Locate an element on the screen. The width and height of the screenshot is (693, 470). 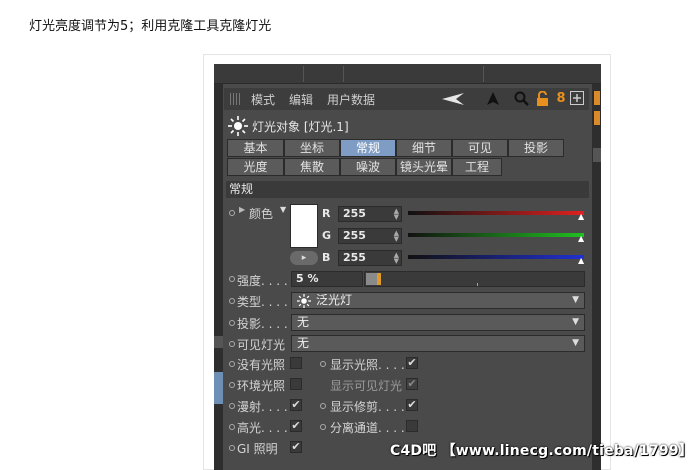
color-label: 颜色 is located at coordinates (261, 214).